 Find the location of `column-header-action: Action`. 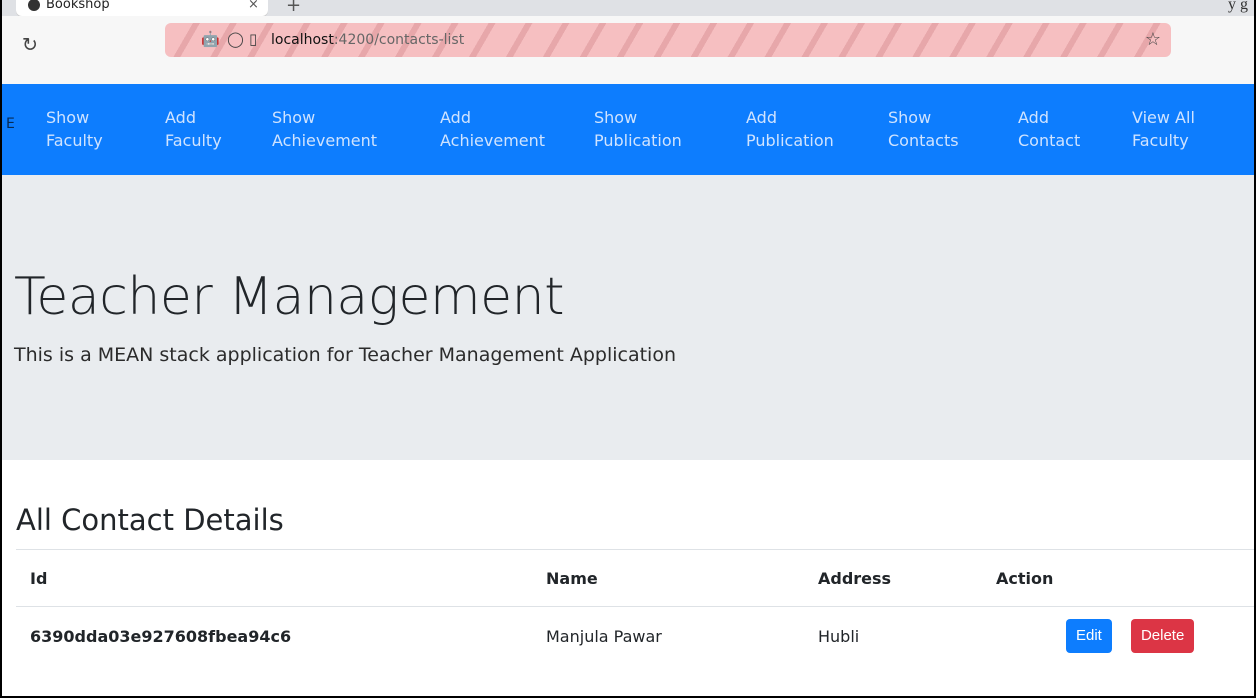

column-header-action: Action is located at coordinates (1118, 578).